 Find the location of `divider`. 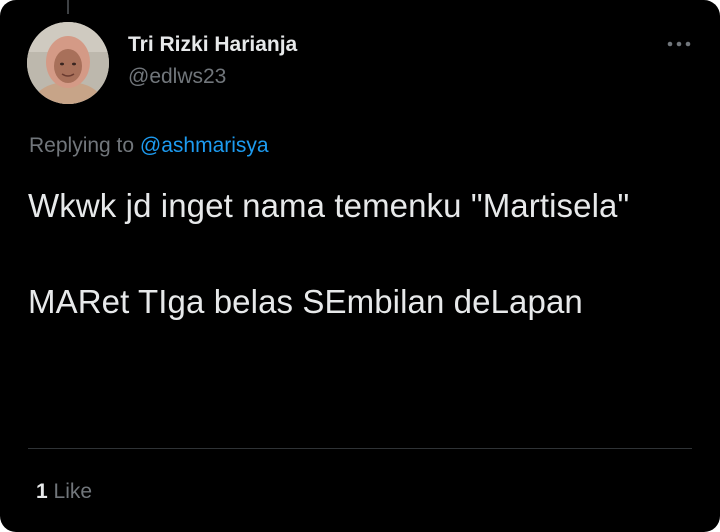

divider is located at coordinates (360, 448).